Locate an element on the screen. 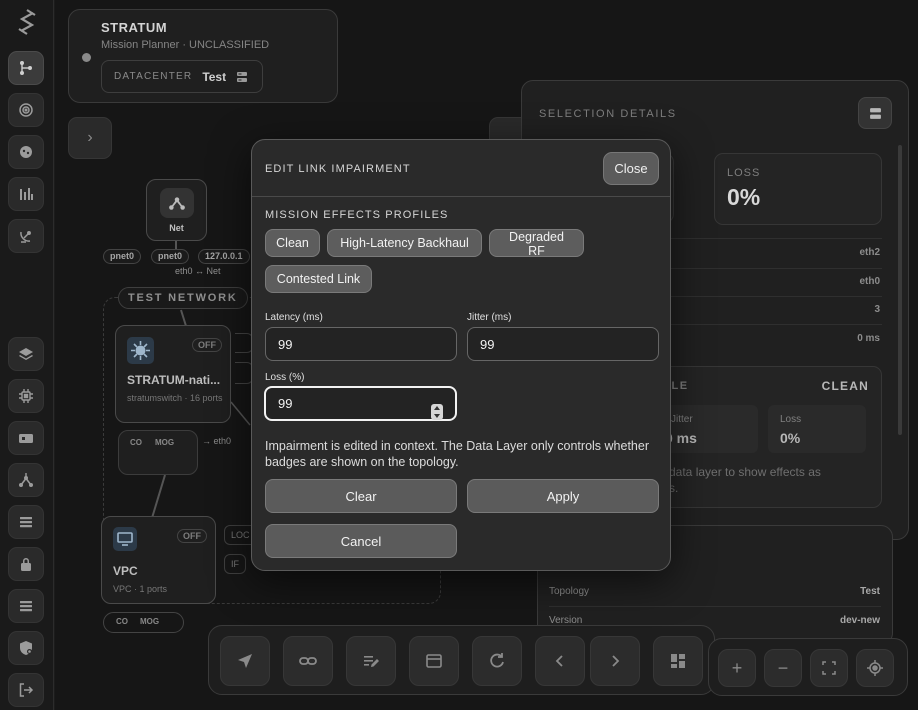  window-icon is located at coordinates (434, 661).